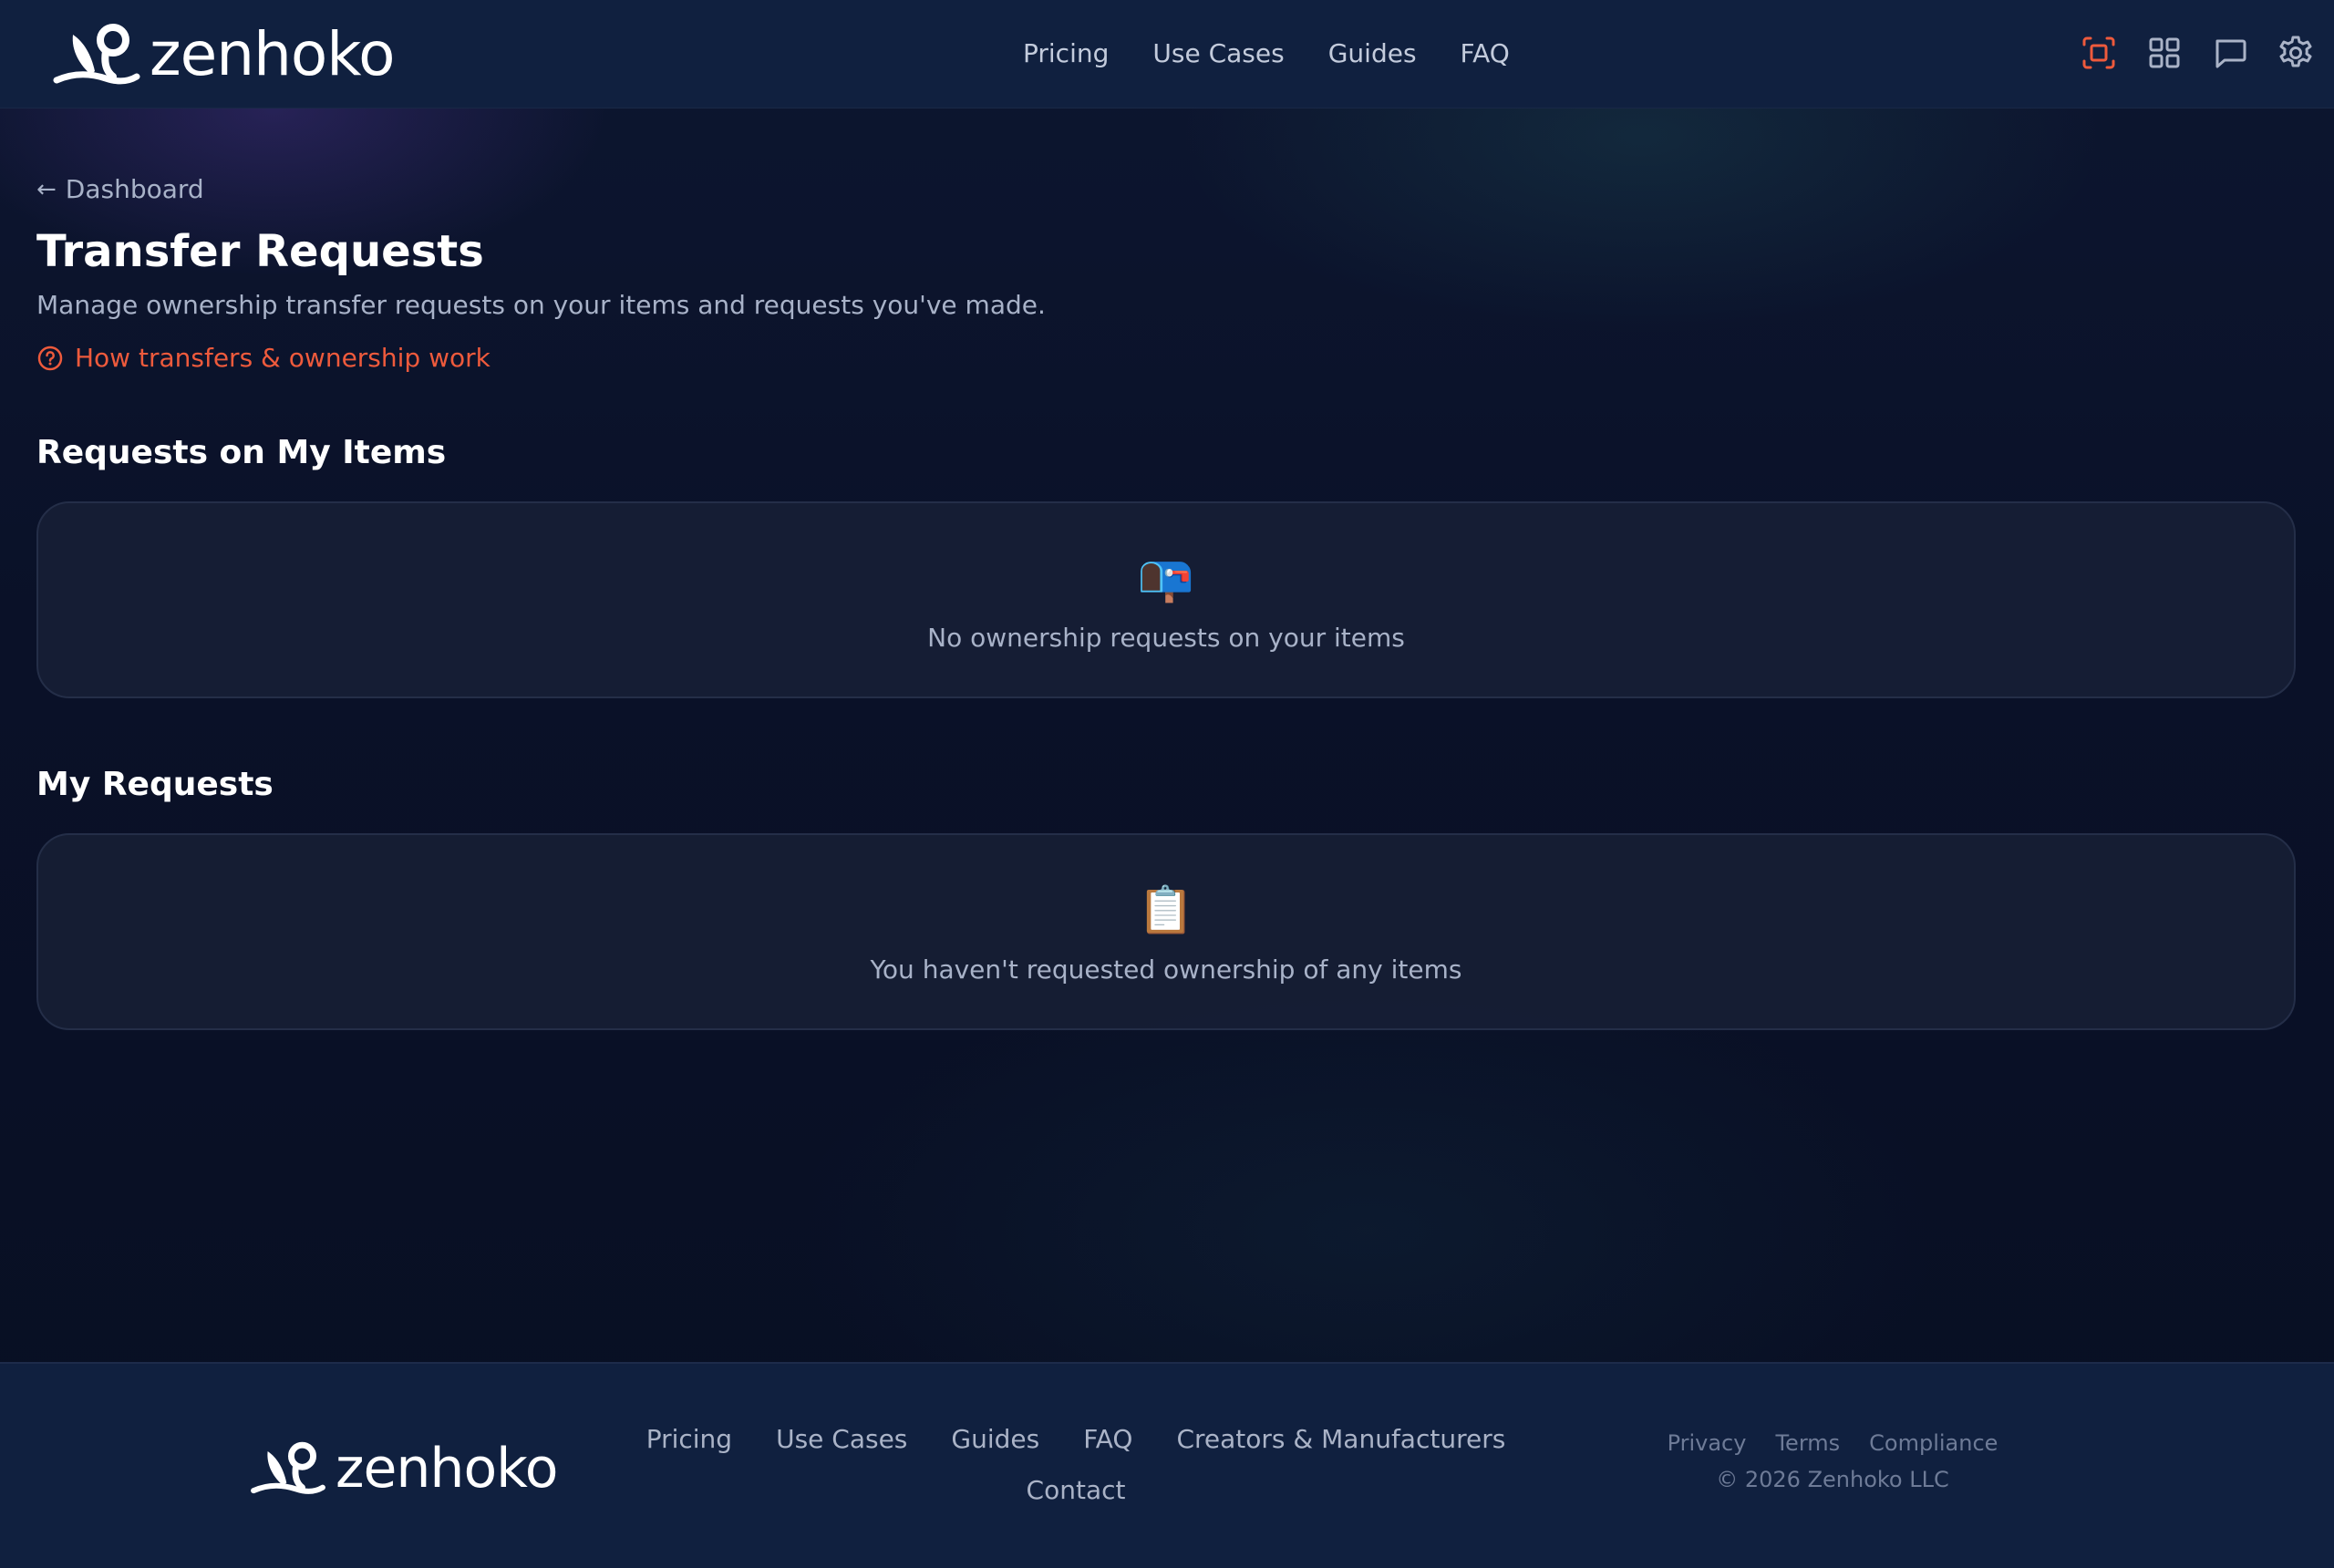 The image size is (2334, 1568). I want to click on header-logo: zenhoko, so click(224, 54).